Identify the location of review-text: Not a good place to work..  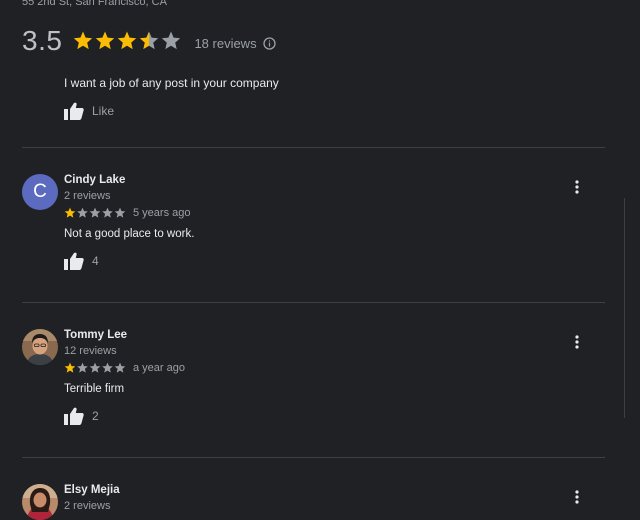
(129, 234).